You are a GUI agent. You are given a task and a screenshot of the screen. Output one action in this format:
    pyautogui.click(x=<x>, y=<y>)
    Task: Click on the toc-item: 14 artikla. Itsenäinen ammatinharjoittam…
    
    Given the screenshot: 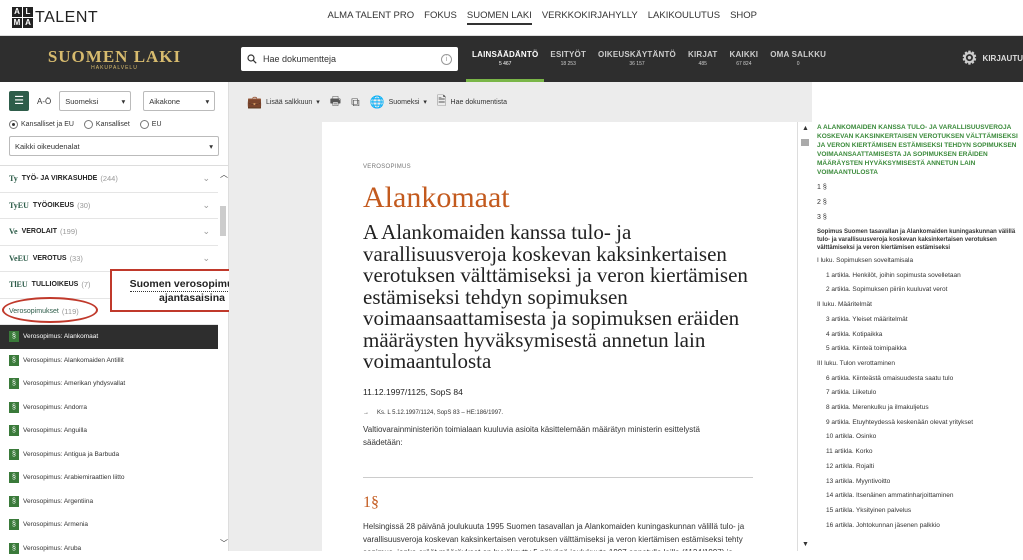 What is the action you would take?
    pyautogui.click(x=917, y=496)
    